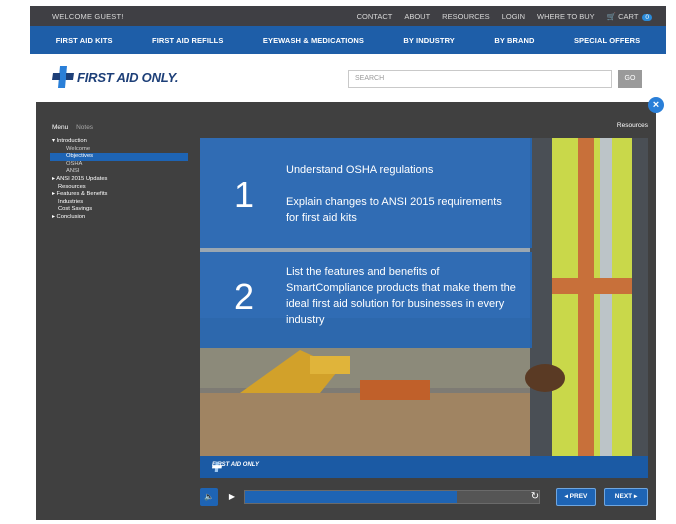  Describe the element at coordinates (313, 40) in the screenshot. I see `nav-eyewash-medications: EYEWASH & MEDICATIONS` at that location.